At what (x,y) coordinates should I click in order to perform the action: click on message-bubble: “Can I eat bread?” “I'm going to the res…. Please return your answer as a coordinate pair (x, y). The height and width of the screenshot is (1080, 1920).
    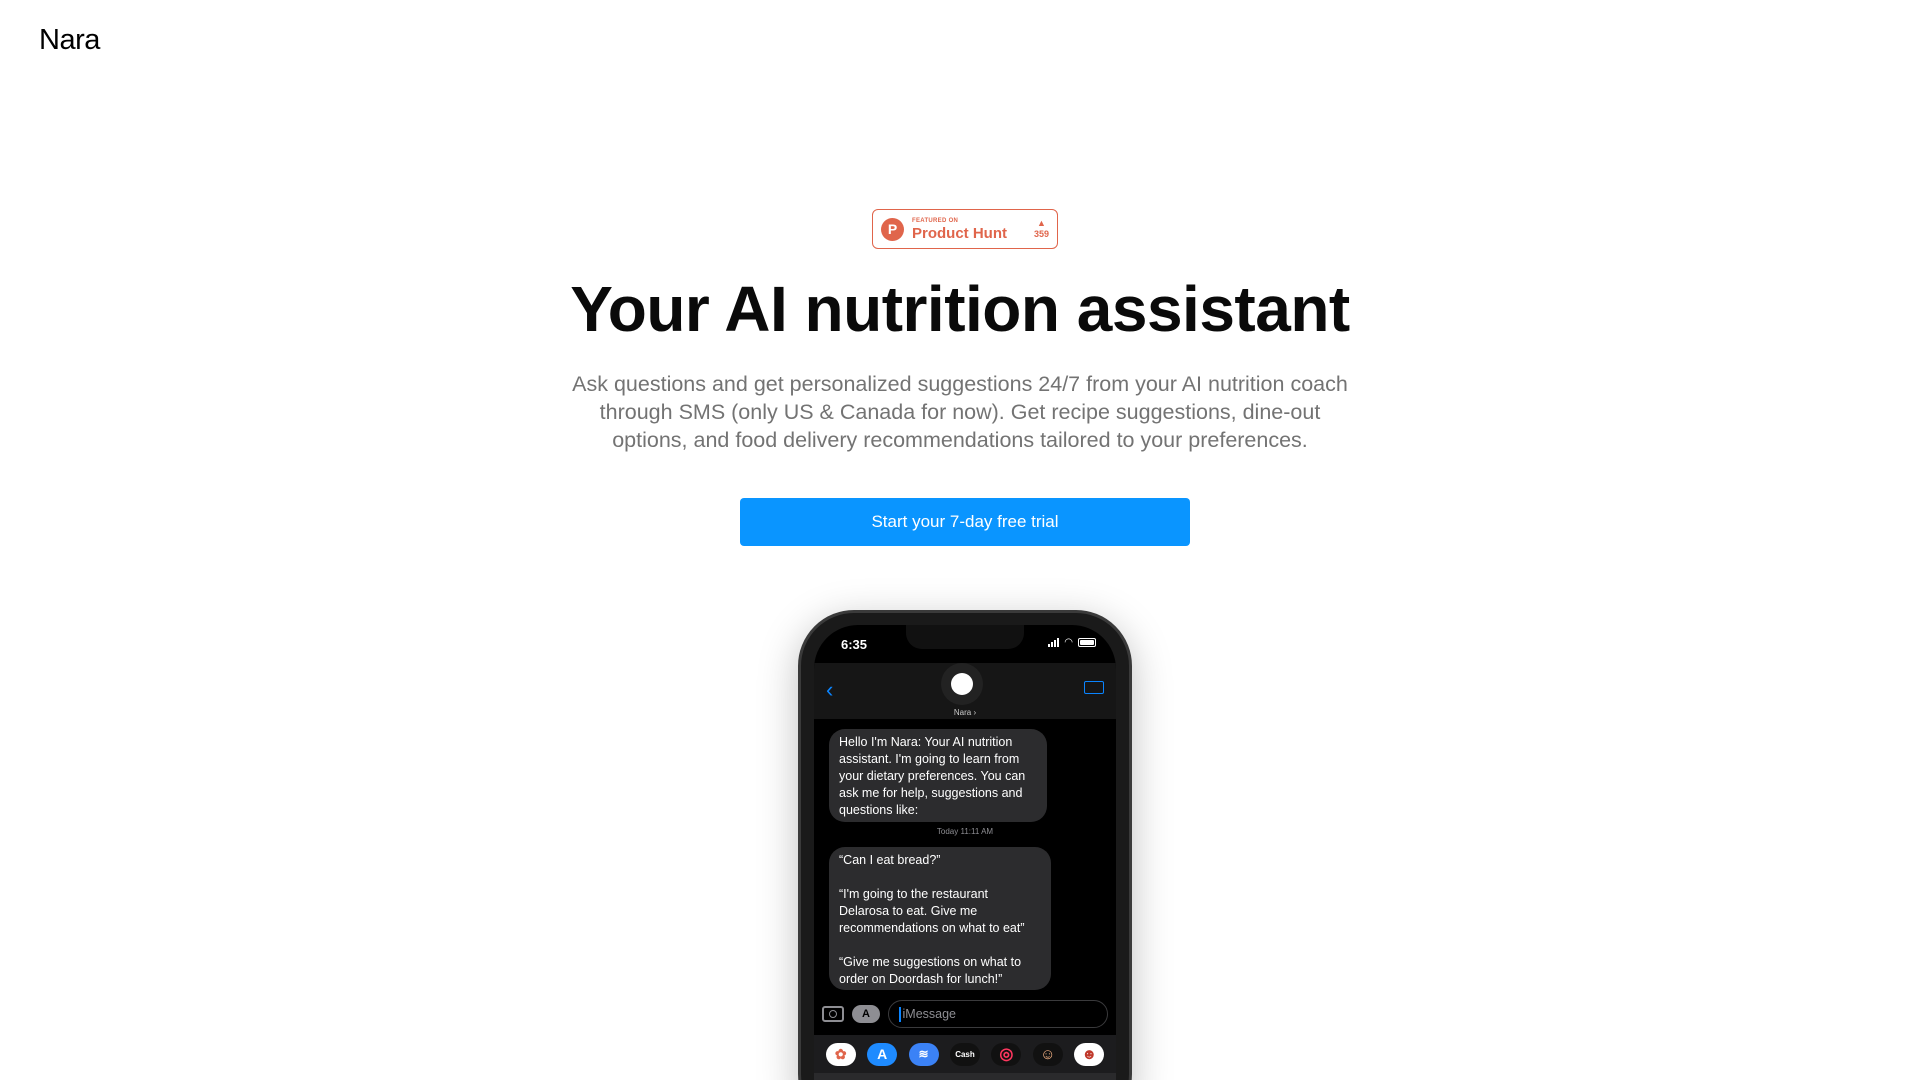
    Looking at the image, I should click on (940, 918).